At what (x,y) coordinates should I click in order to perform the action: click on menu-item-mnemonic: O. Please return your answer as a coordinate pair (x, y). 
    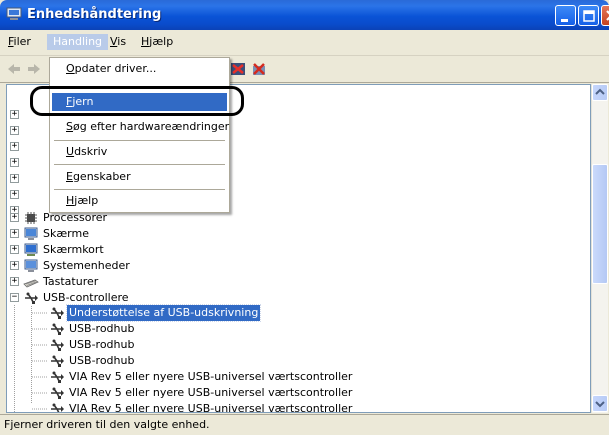
    Looking at the image, I should click on (70, 68).